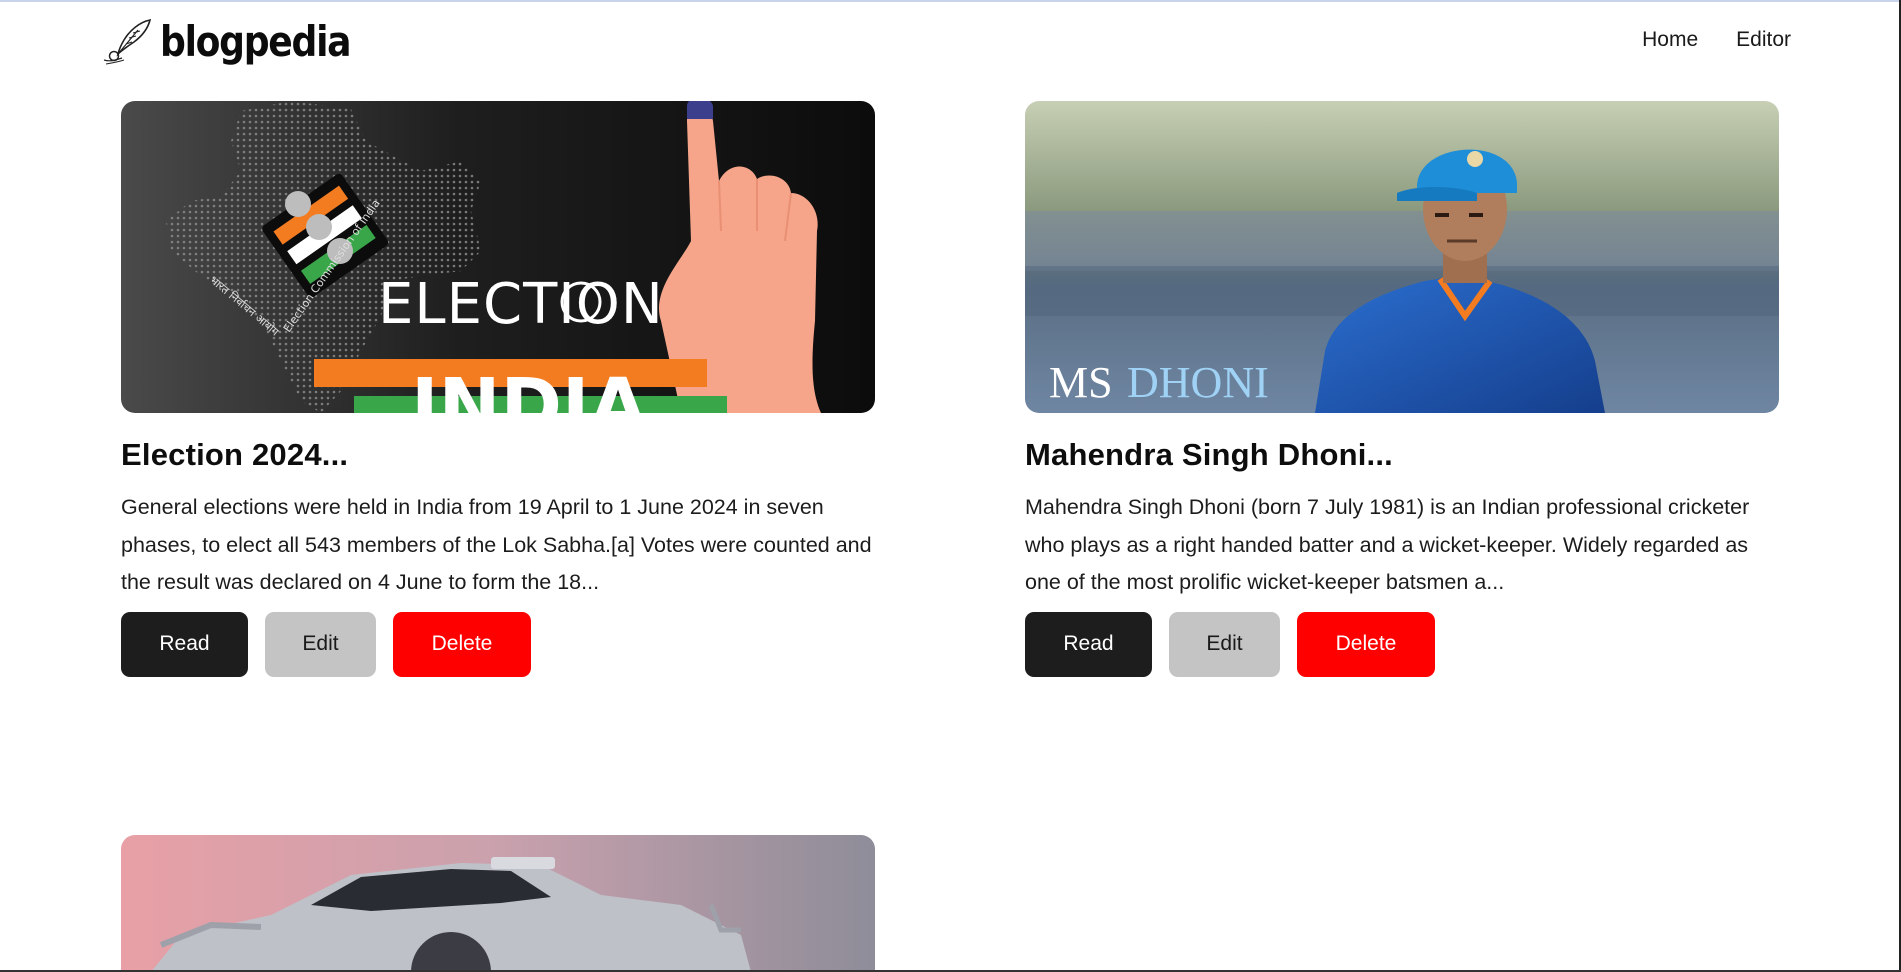 Image resolution: width=1901 pixels, height=972 pixels. Describe the element at coordinates (256, 41) in the screenshot. I see `logo-text: blogpedia` at that location.